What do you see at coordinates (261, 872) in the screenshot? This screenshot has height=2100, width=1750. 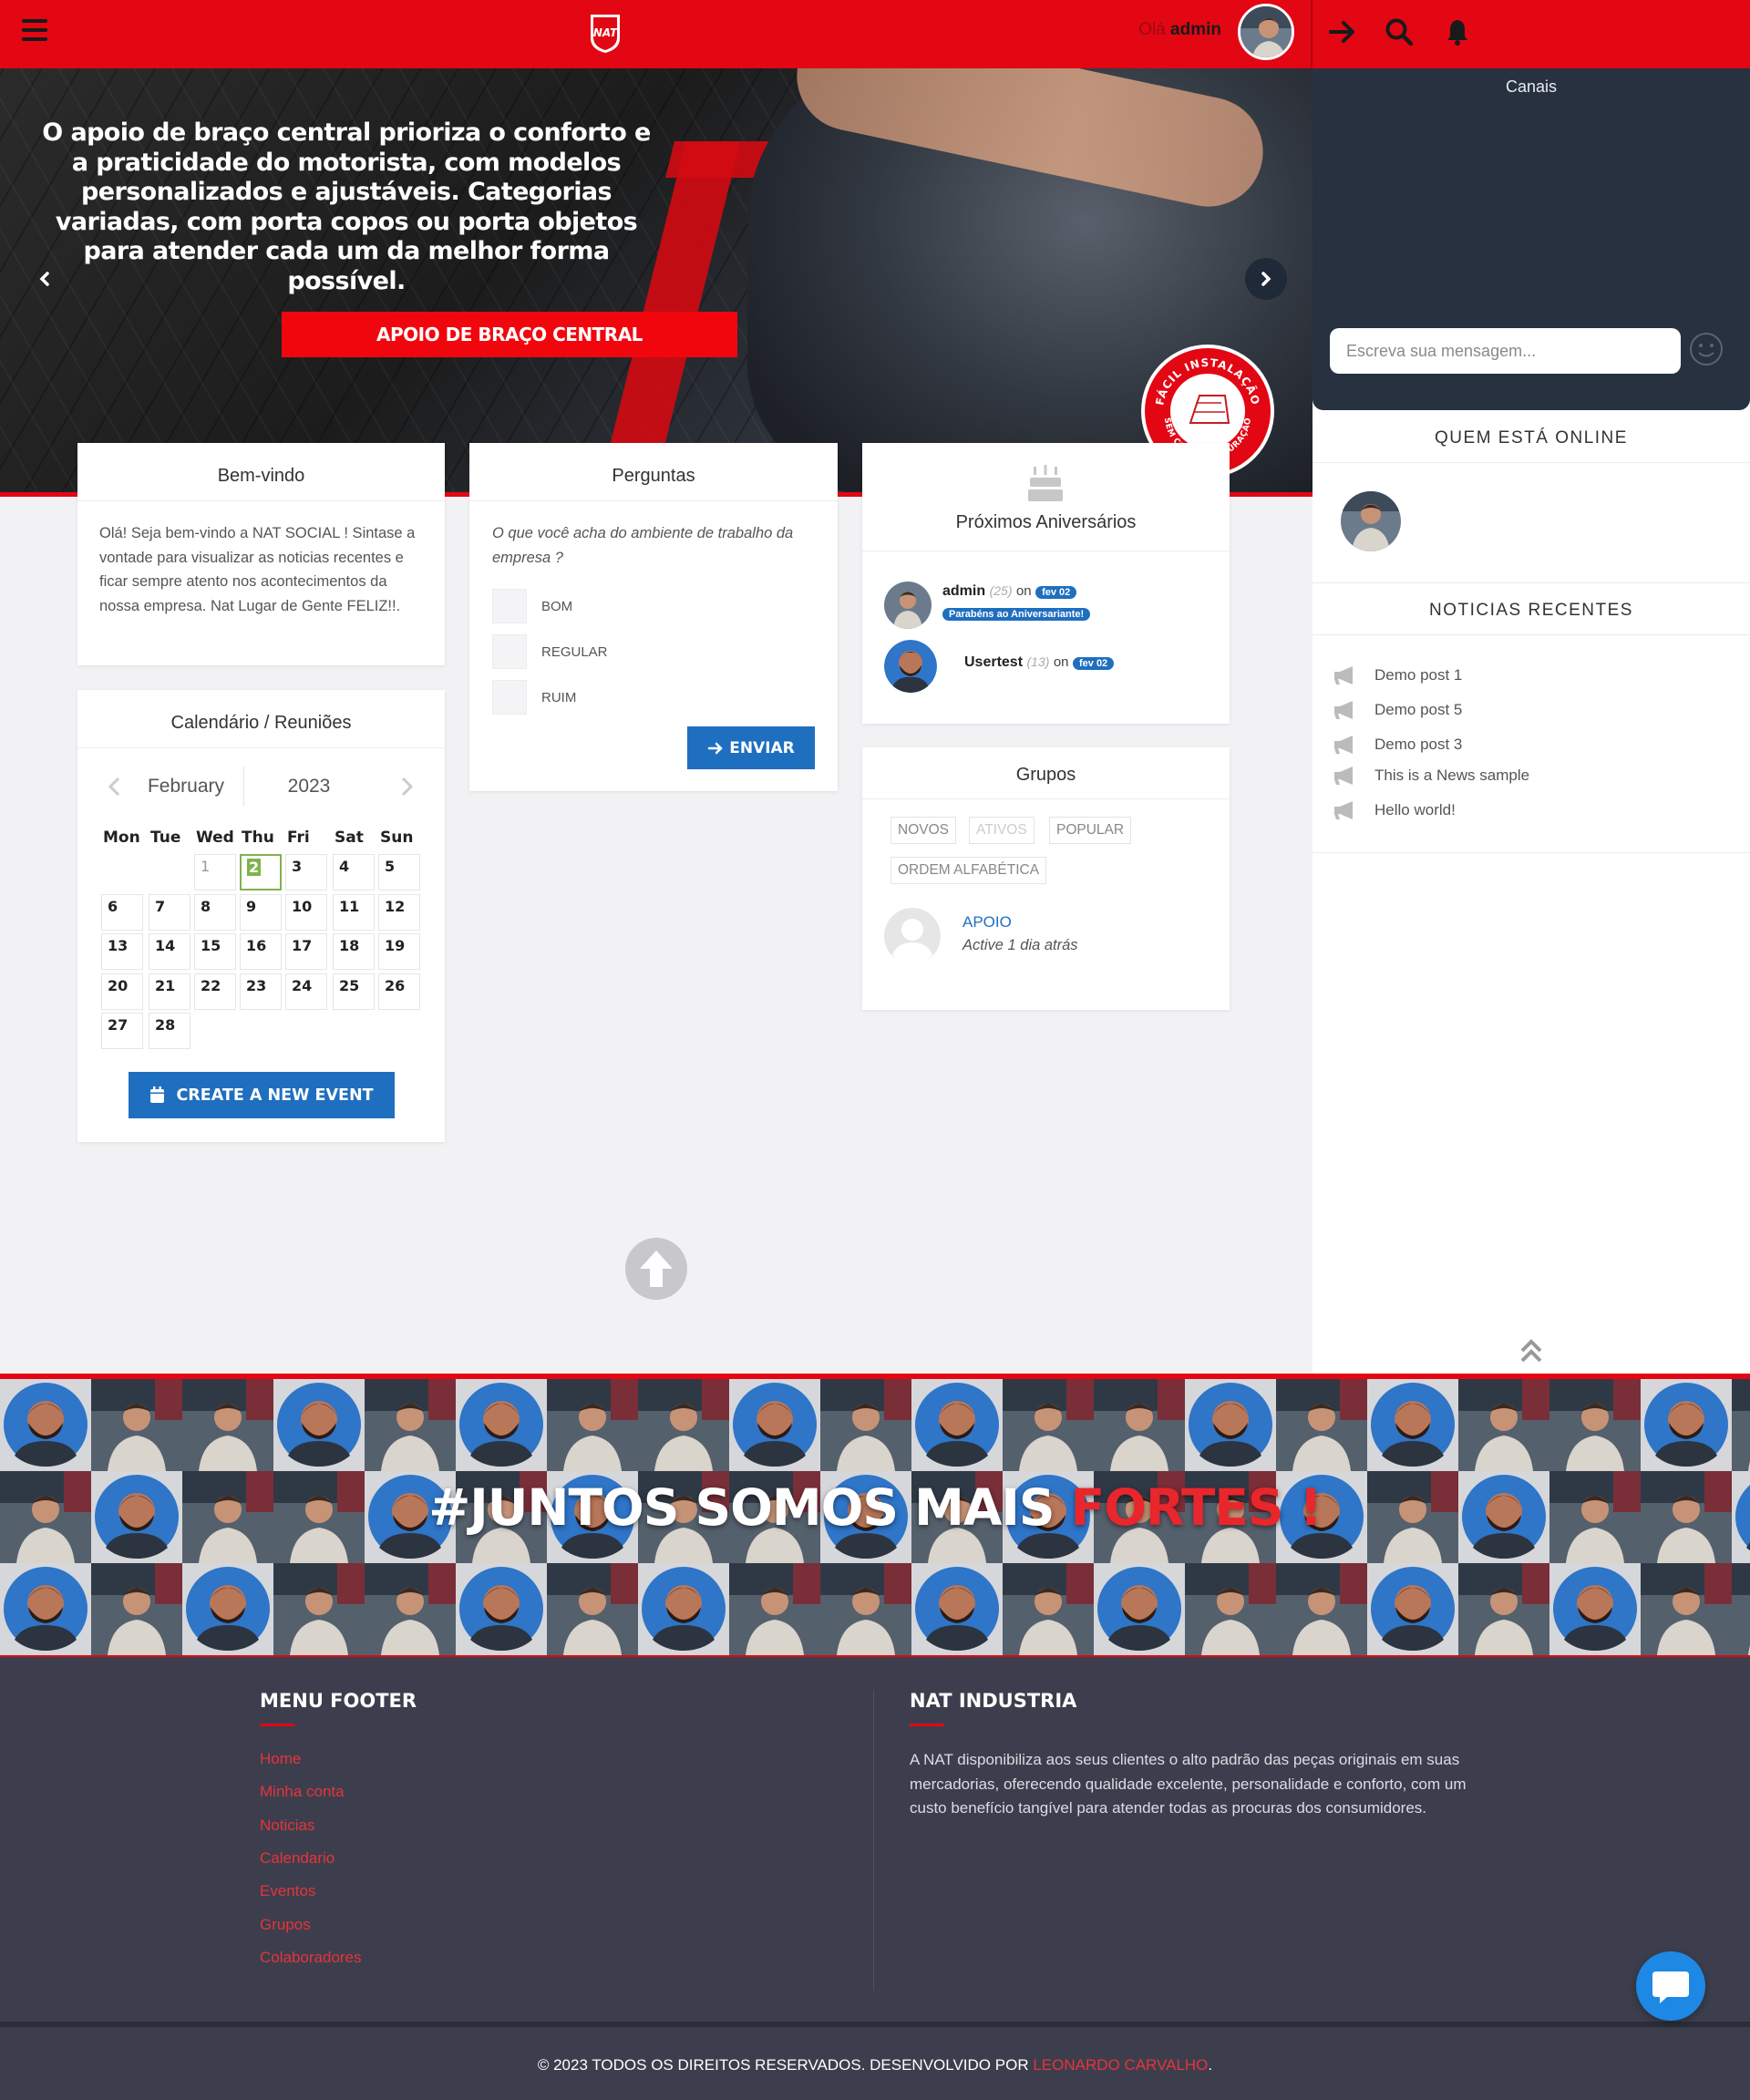 I see `calendar-day-today: 2` at bounding box center [261, 872].